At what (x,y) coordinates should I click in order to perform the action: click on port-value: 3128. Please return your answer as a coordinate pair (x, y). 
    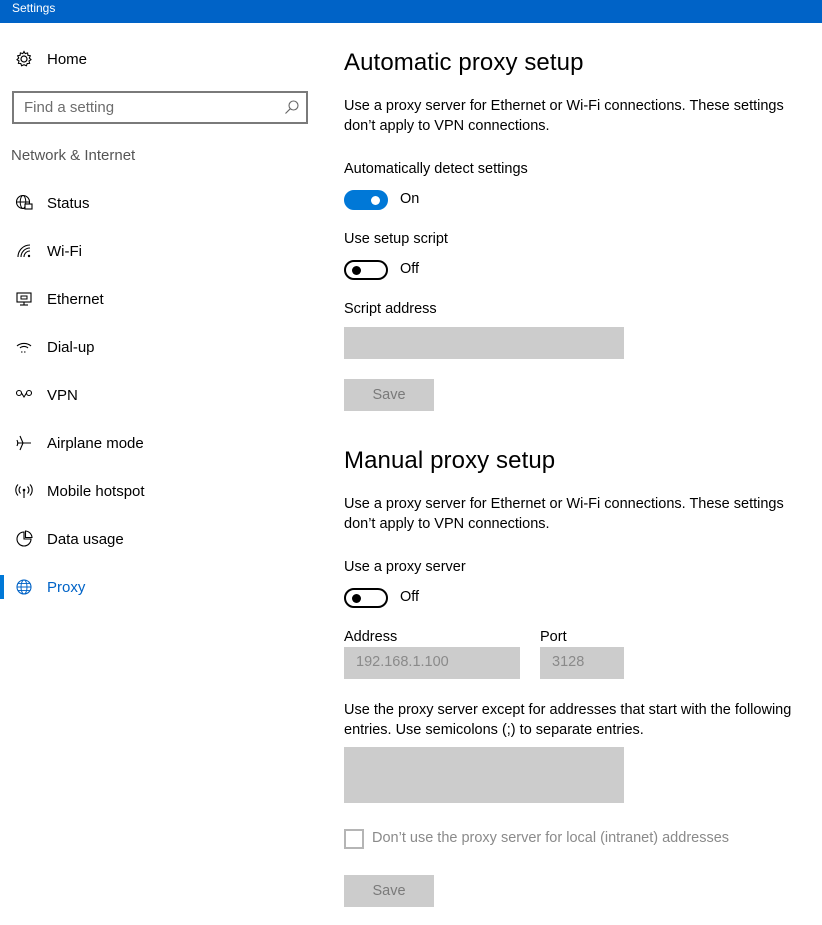
    Looking at the image, I should click on (568, 662).